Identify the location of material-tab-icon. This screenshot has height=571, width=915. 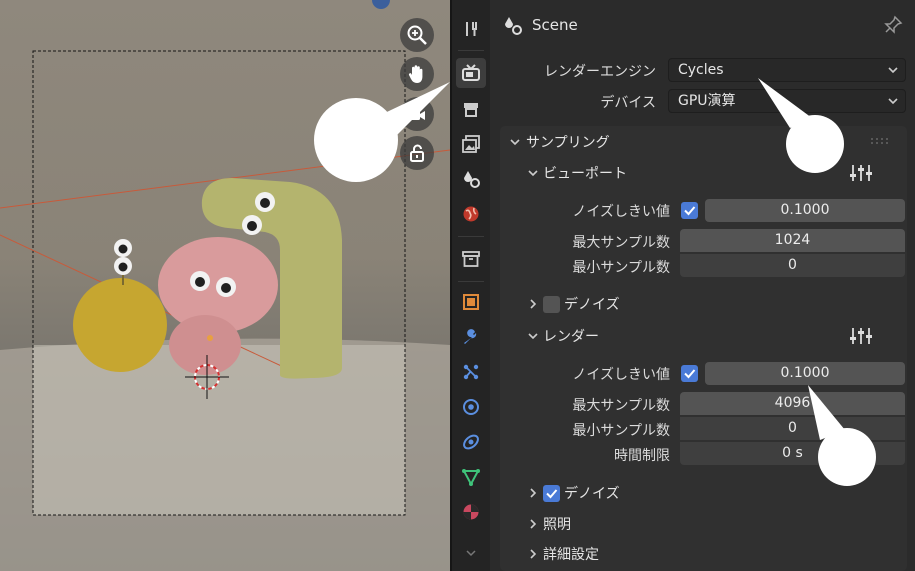
(471, 512).